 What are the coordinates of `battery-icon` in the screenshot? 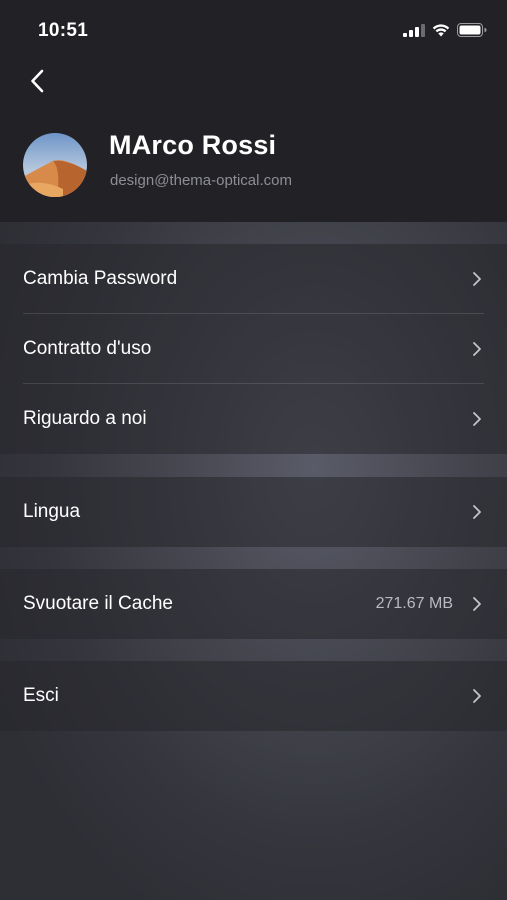 It's located at (472, 30).